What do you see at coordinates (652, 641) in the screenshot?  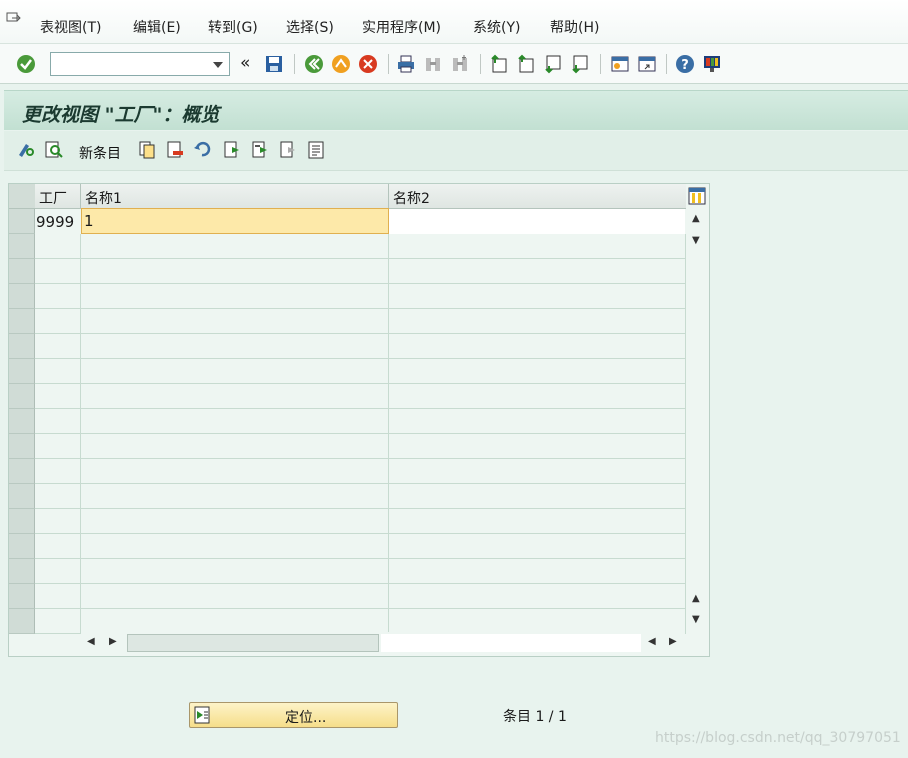 I see `scroll-left-icon-2: ◀` at bounding box center [652, 641].